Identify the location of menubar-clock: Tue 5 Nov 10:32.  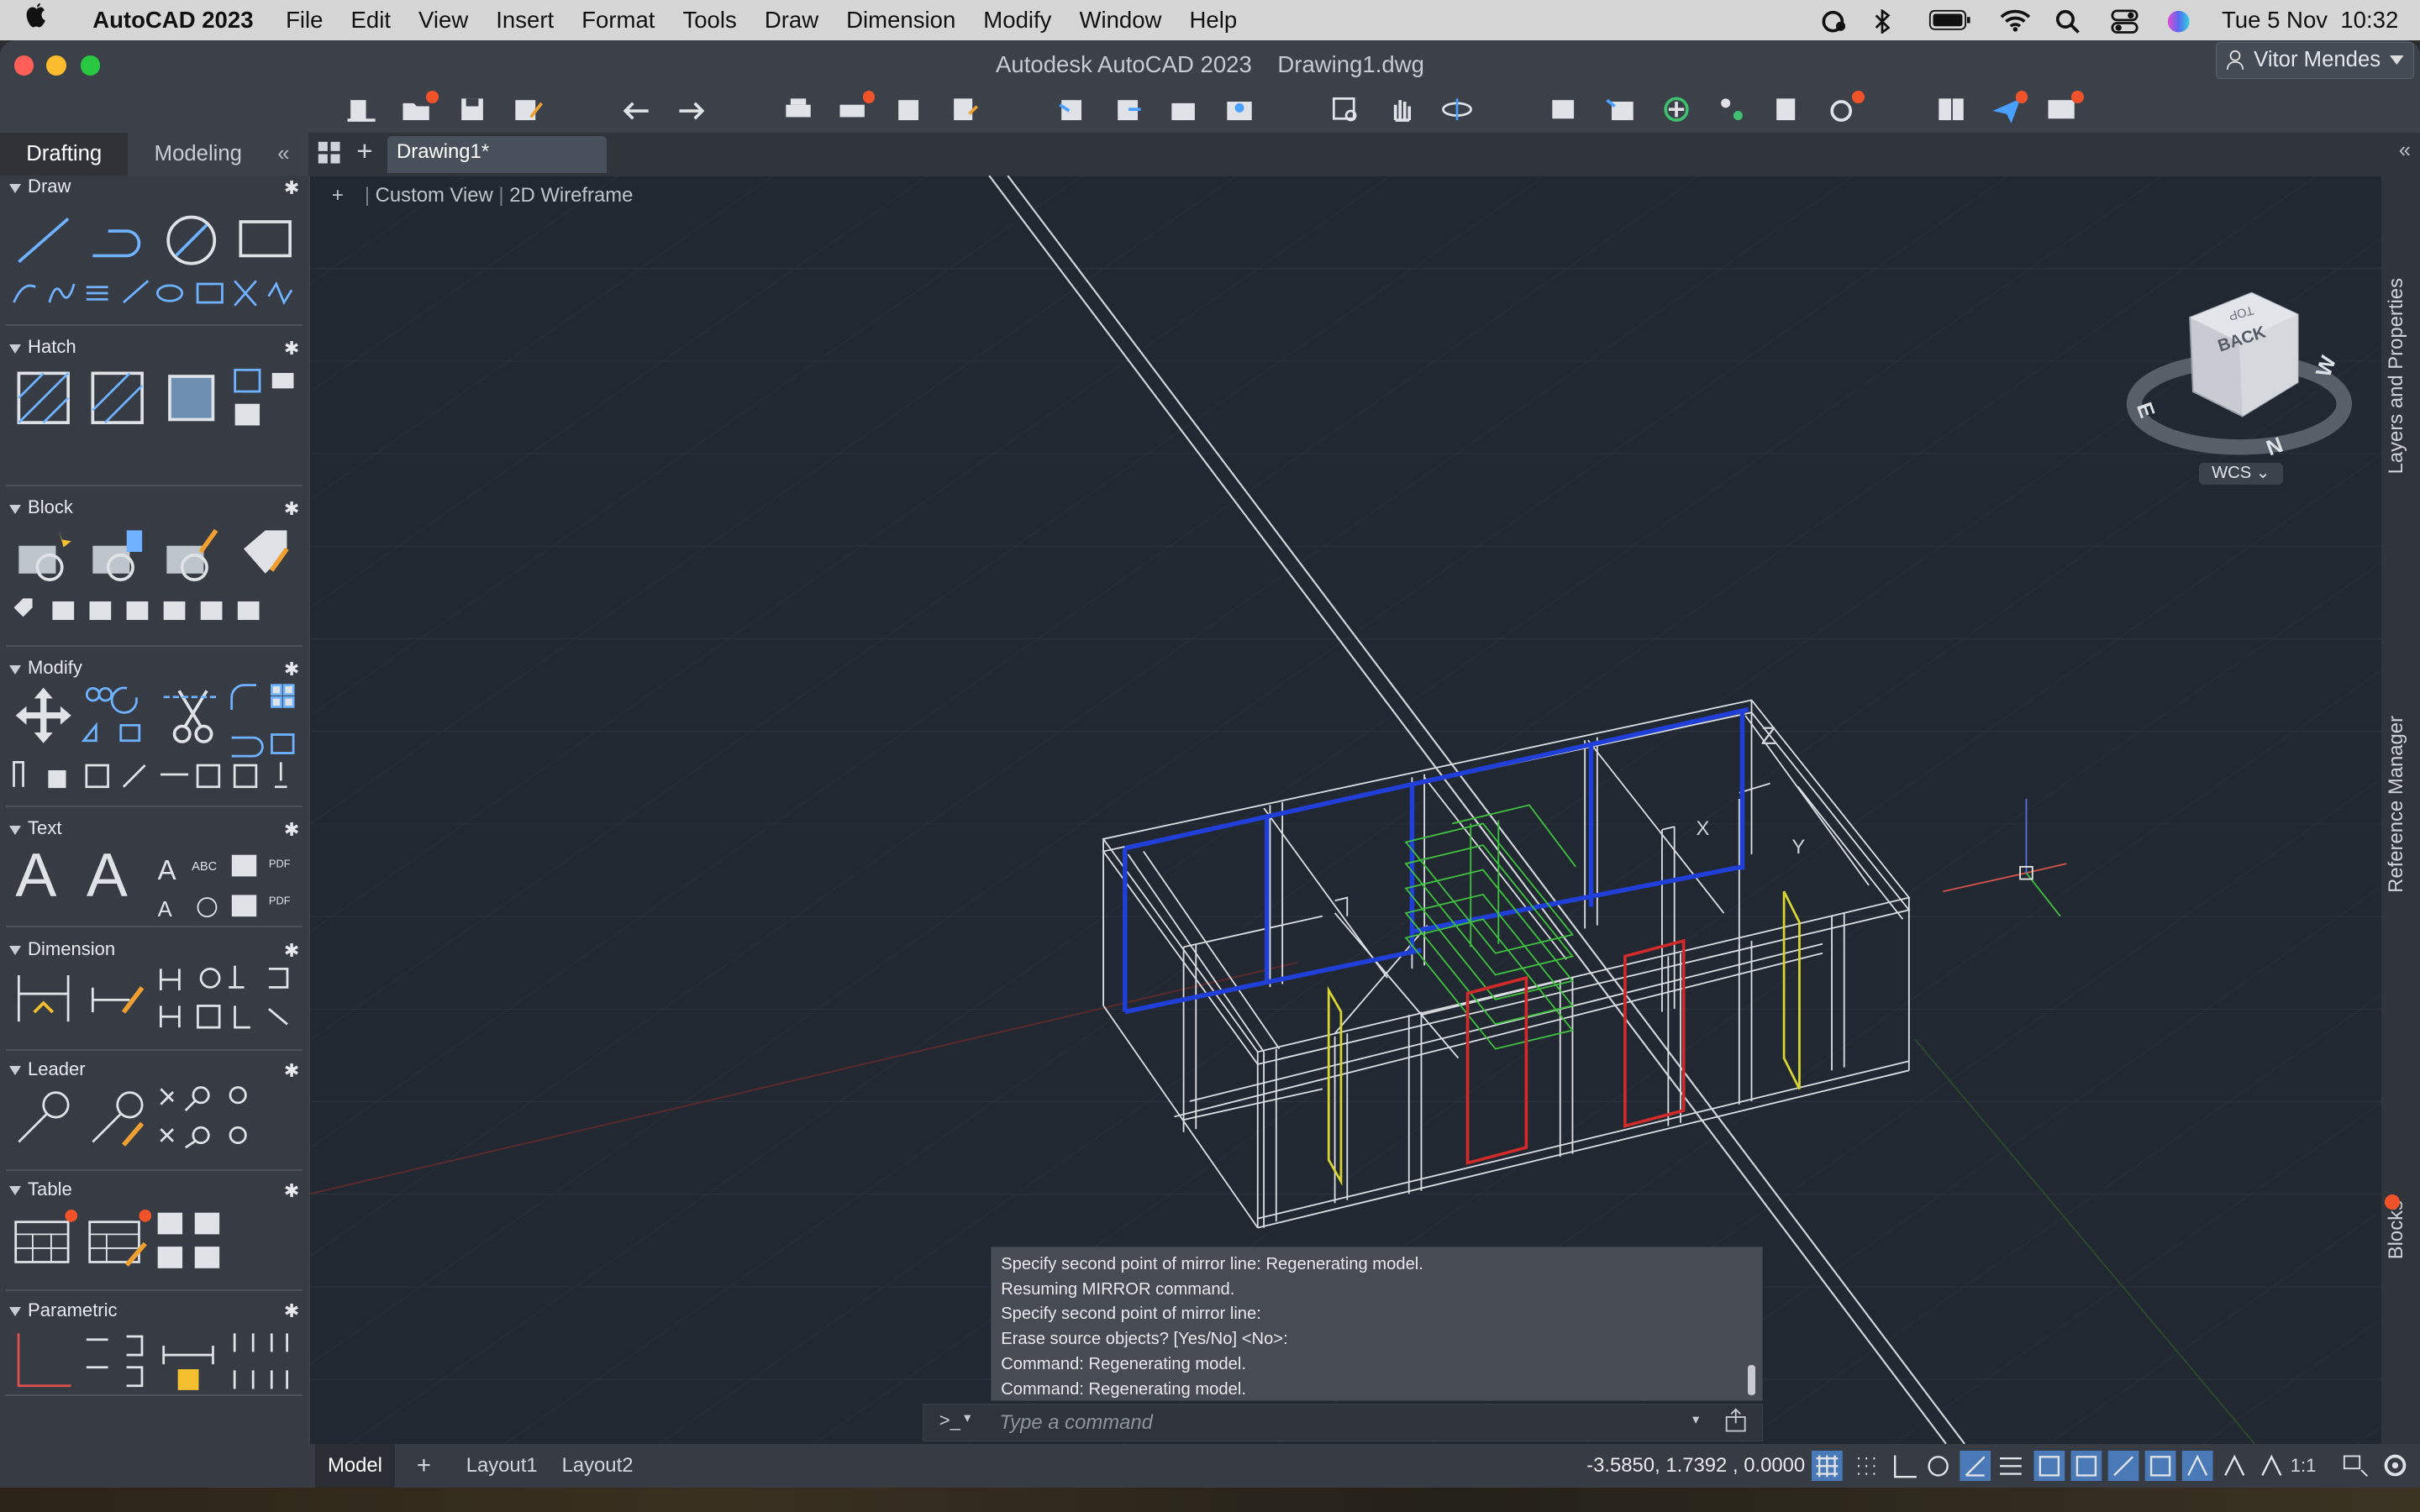
(2310, 20).